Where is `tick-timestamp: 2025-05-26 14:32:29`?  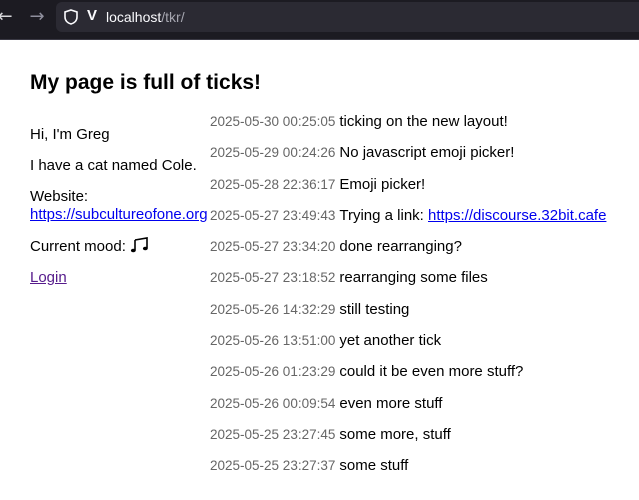
tick-timestamp: 2025-05-26 14:32:29 is located at coordinates (273, 309).